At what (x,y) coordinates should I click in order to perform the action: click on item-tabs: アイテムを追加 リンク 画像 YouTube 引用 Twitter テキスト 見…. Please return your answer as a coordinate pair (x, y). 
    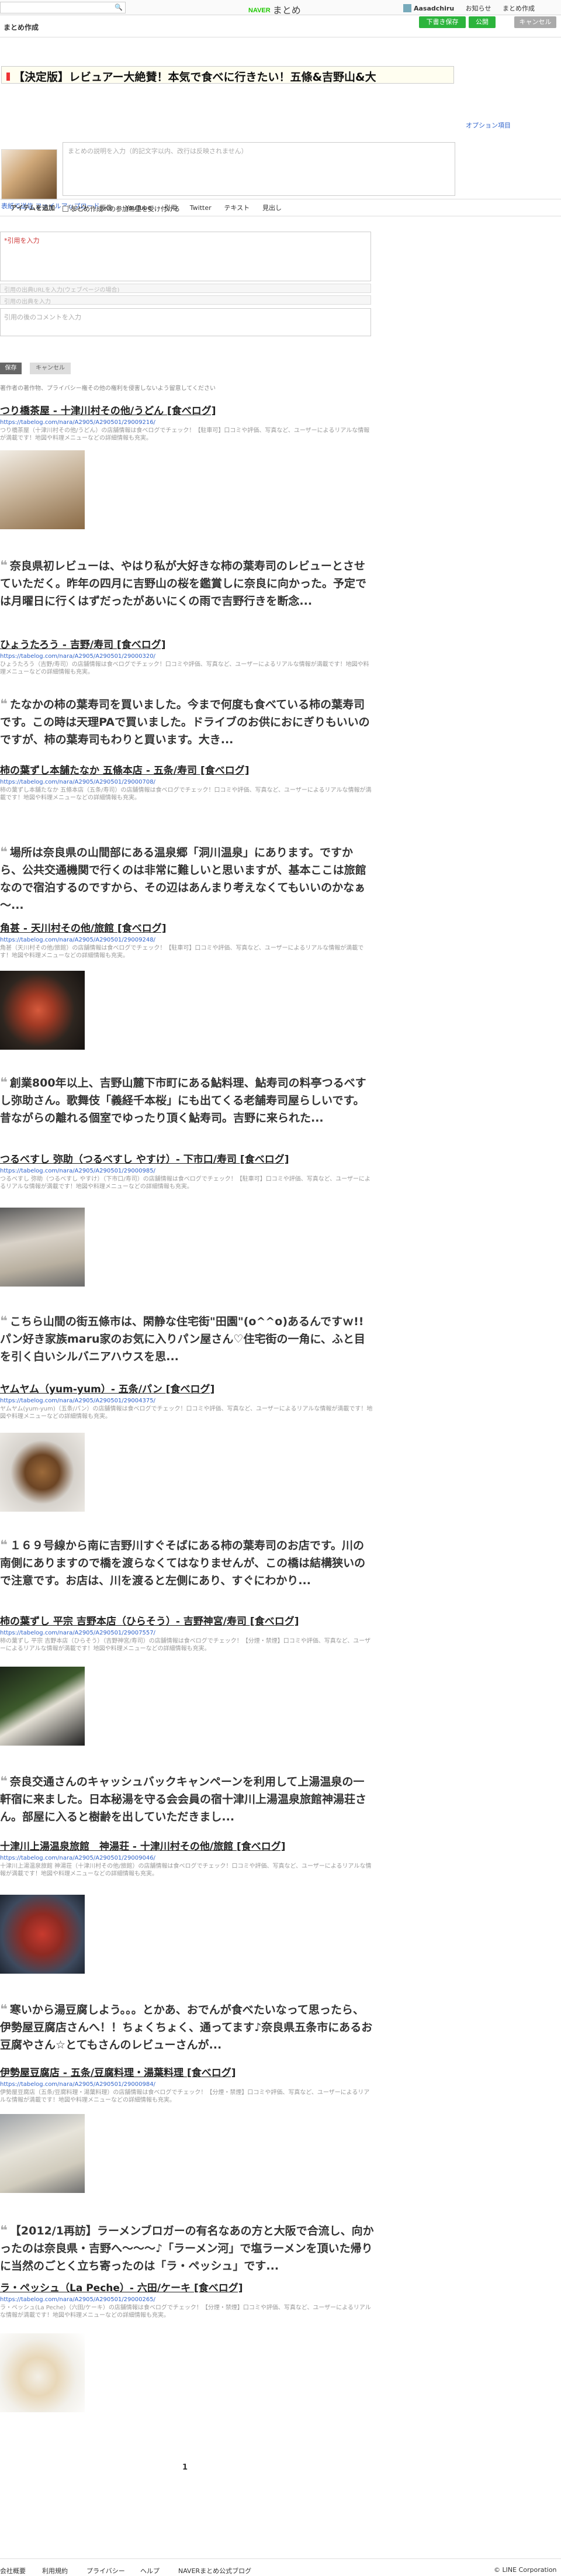
    Looking at the image, I should click on (280, 208).